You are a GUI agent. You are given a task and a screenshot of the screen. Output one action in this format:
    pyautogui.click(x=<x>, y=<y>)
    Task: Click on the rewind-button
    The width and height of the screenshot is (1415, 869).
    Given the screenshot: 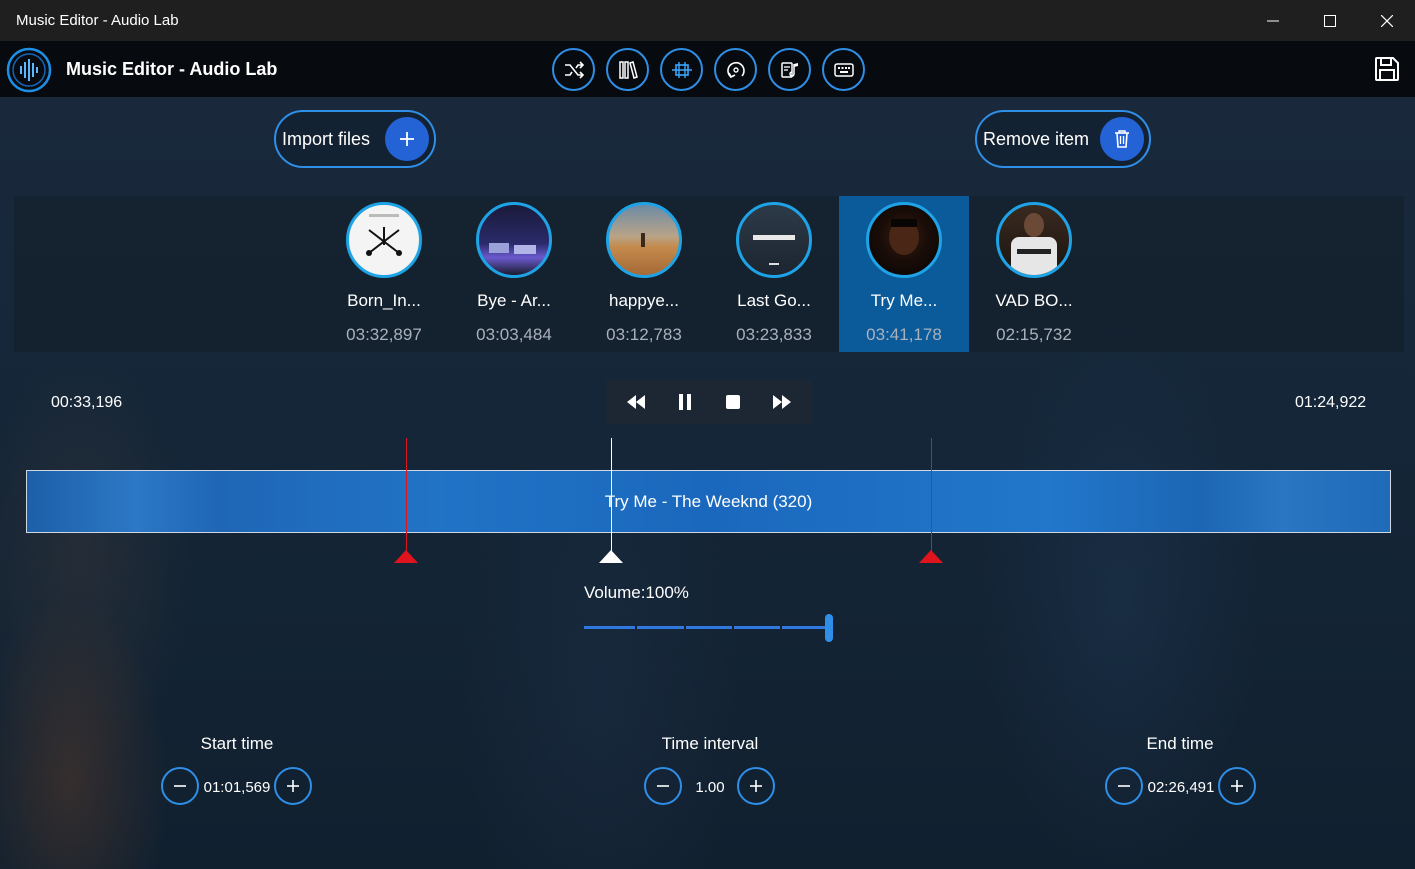 What is the action you would take?
    pyautogui.click(x=636, y=402)
    